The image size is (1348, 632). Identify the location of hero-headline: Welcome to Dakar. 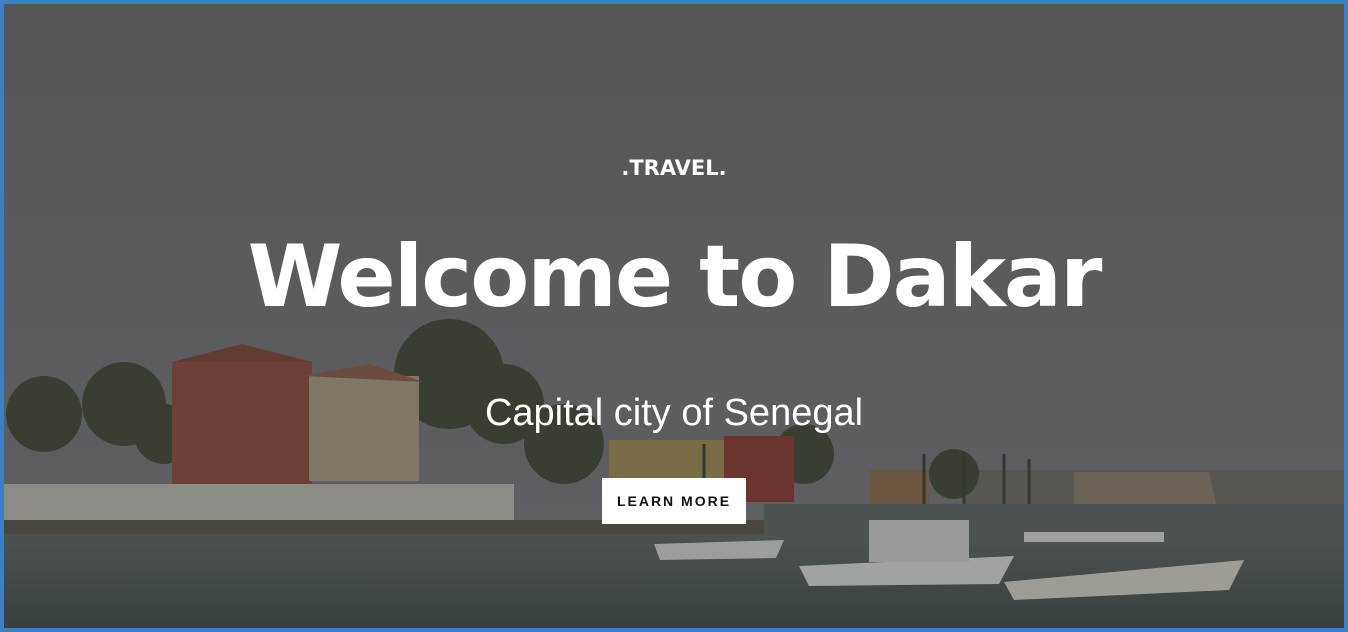
(675, 277).